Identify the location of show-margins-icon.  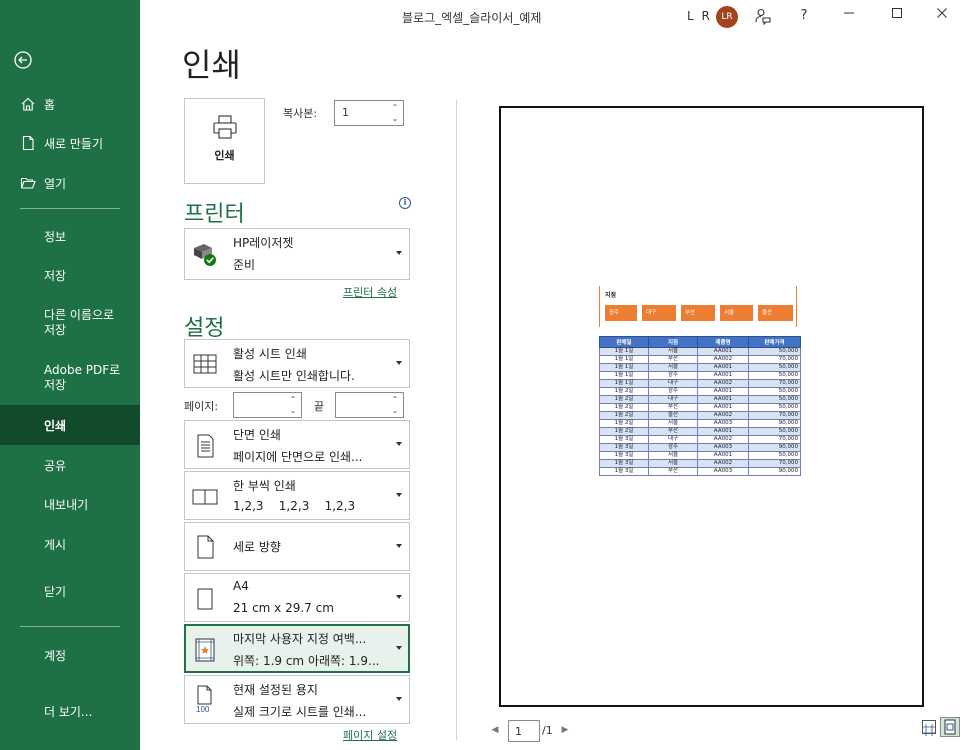
(929, 728).